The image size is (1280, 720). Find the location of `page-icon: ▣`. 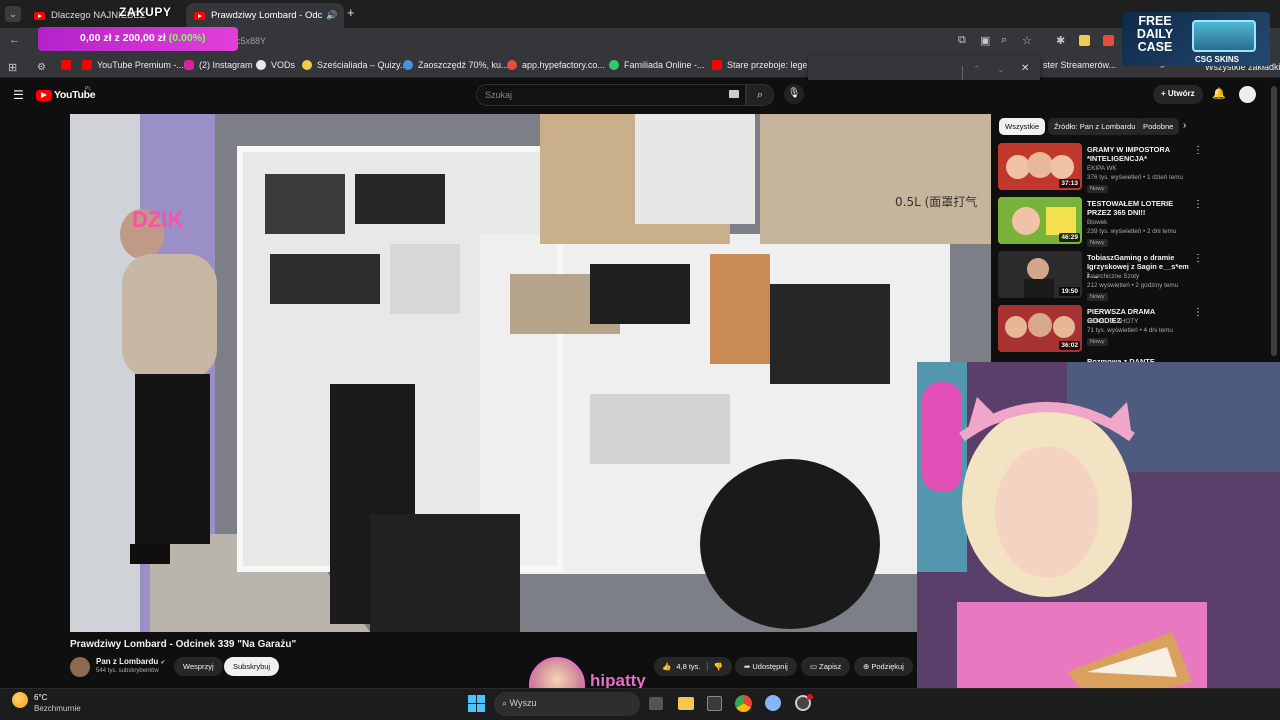

page-icon: ▣ is located at coordinates (985, 40).